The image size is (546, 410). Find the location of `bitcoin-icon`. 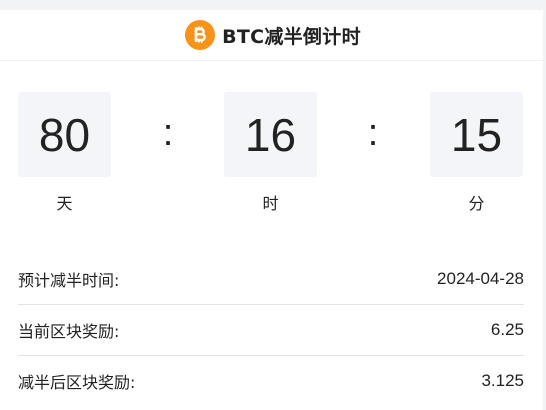

bitcoin-icon is located at coordinates (200, 35).